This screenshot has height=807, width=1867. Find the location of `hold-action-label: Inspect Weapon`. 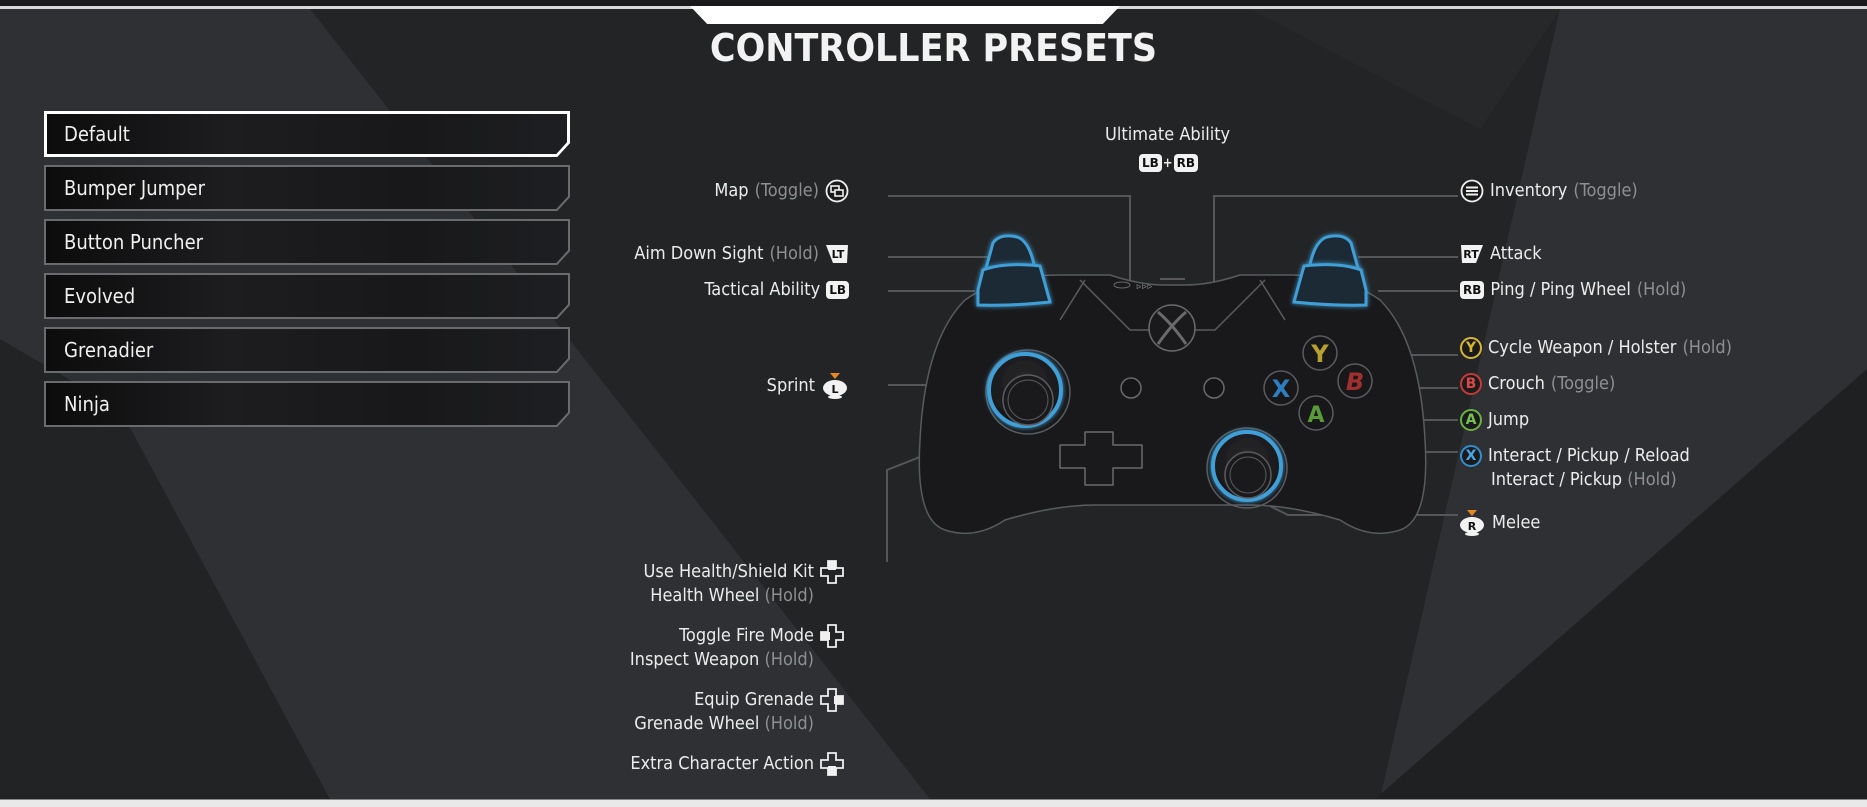

hold-action-label: Inspect Weapon is located at coordinates (694, 659).